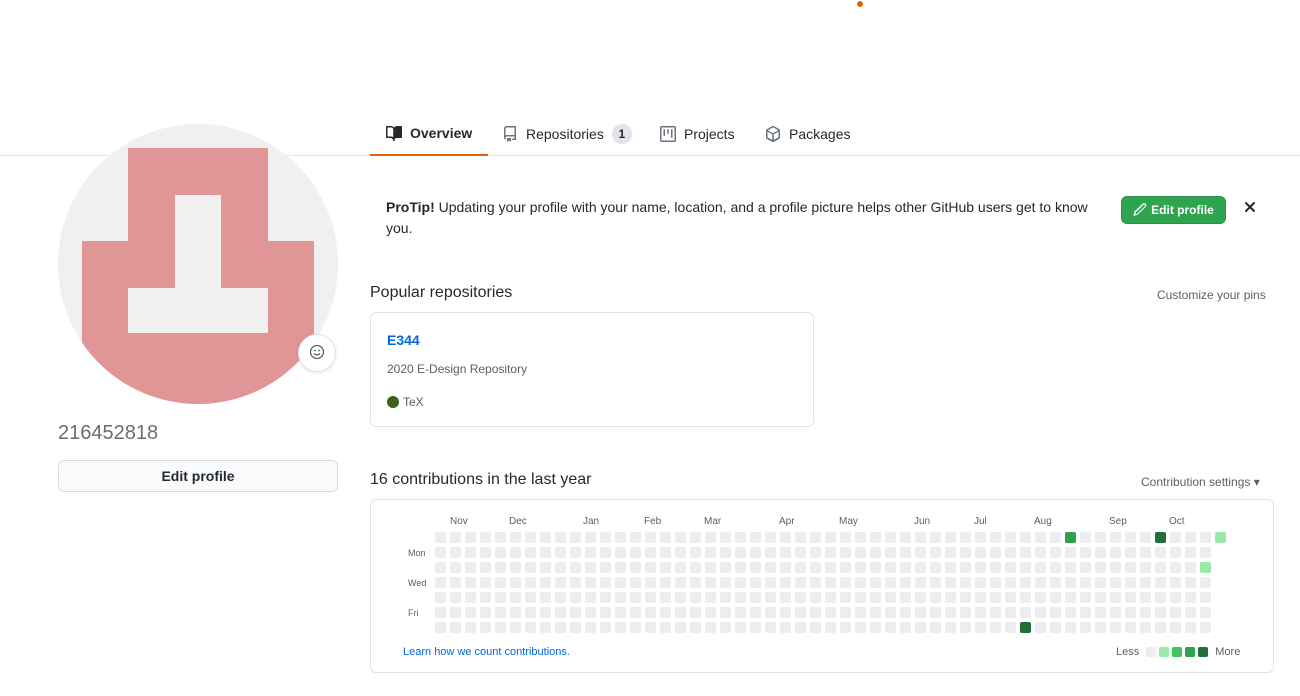 This screenshot has width=1300, height=696. What do you see at coordinates (807, 133) in the screenshot?
I see `tab-packages: Packages` at bounding box center [807, 133].